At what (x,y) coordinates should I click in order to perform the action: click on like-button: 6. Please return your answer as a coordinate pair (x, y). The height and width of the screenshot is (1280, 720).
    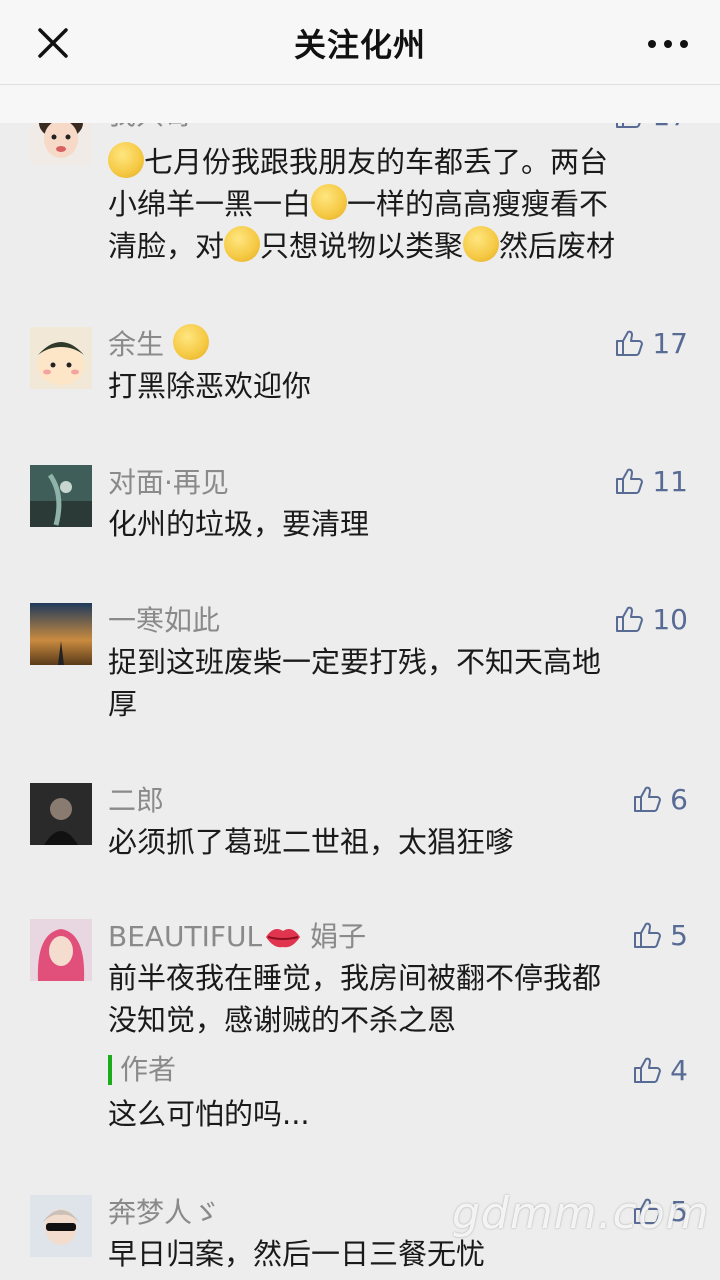
    Looking at the image, I should click on (660, 799).